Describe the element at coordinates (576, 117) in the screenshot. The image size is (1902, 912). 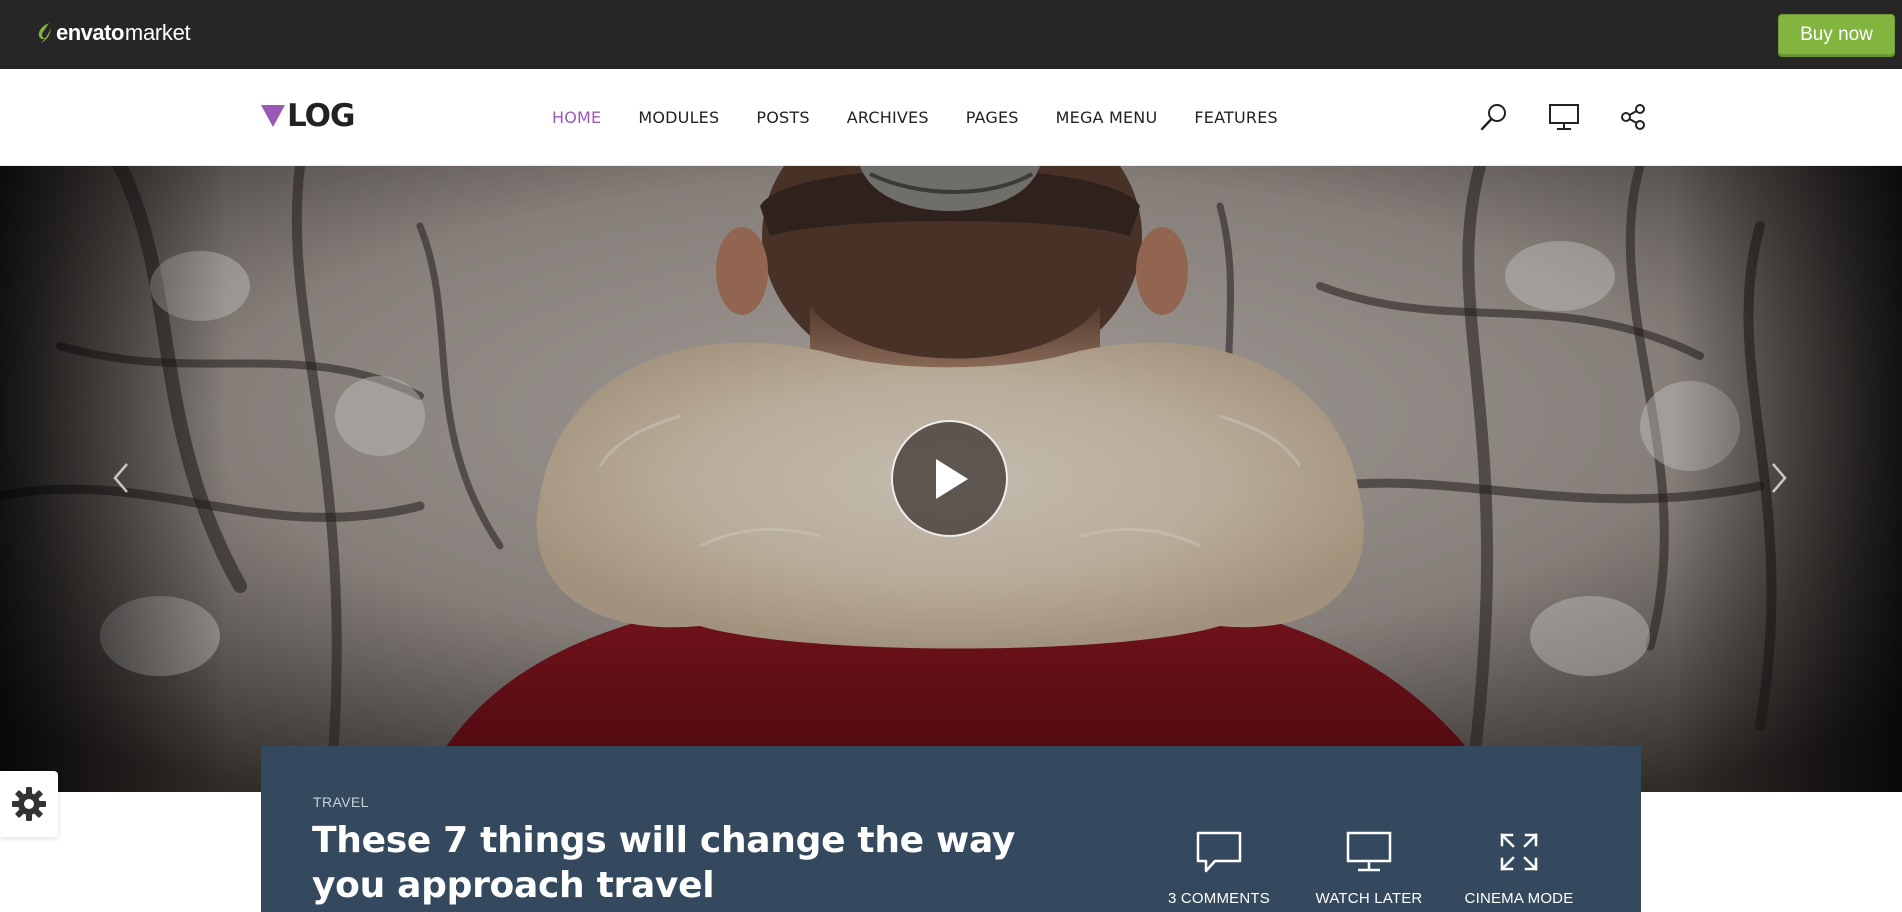
I see `nav-item-home: HOME` at that location.